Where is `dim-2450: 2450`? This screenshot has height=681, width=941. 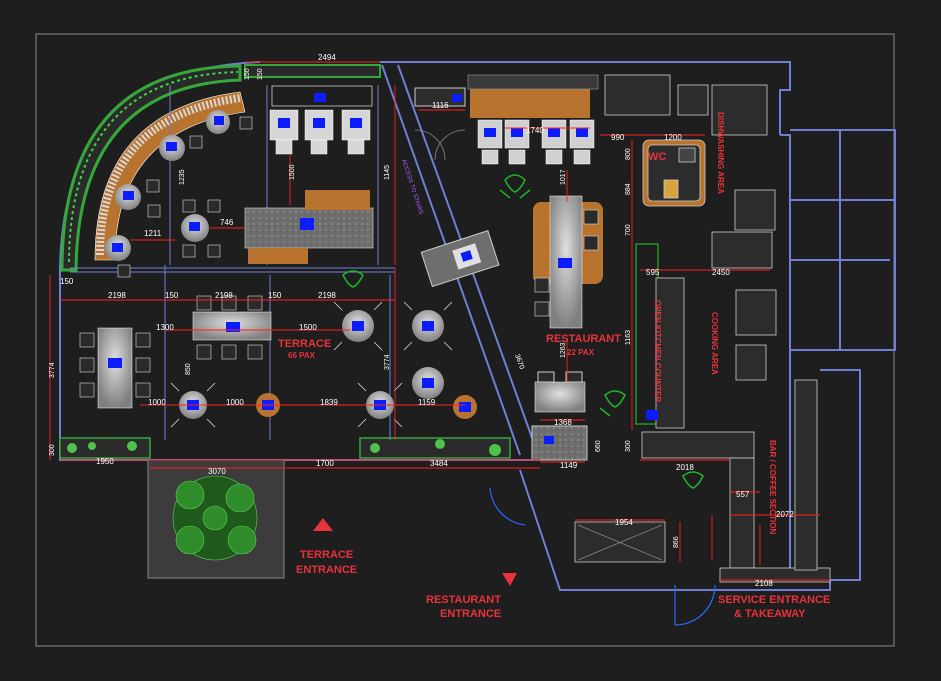 dim-2450: 2450 is located at coordinates (721, 272).